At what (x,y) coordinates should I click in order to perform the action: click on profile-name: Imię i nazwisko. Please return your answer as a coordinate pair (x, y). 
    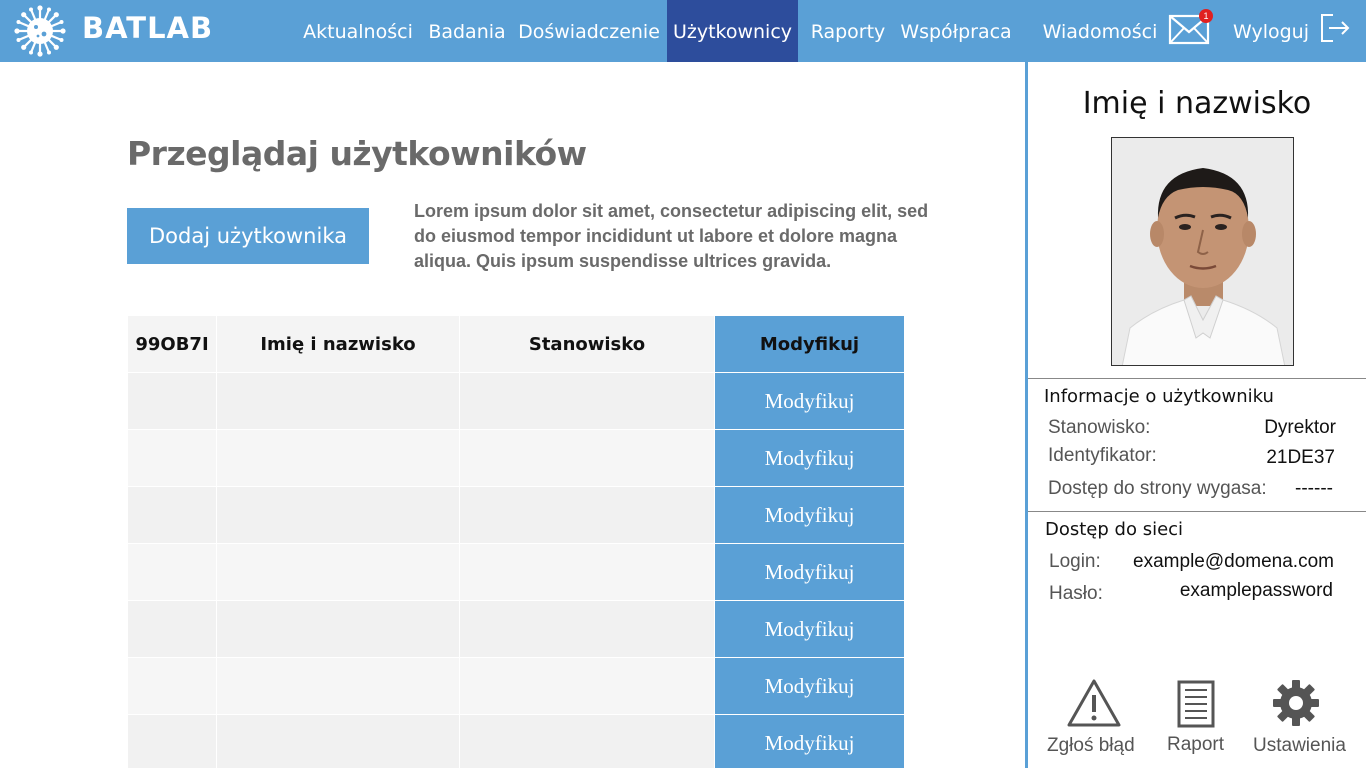
    Looking at the image, I should click on (1197, 103).